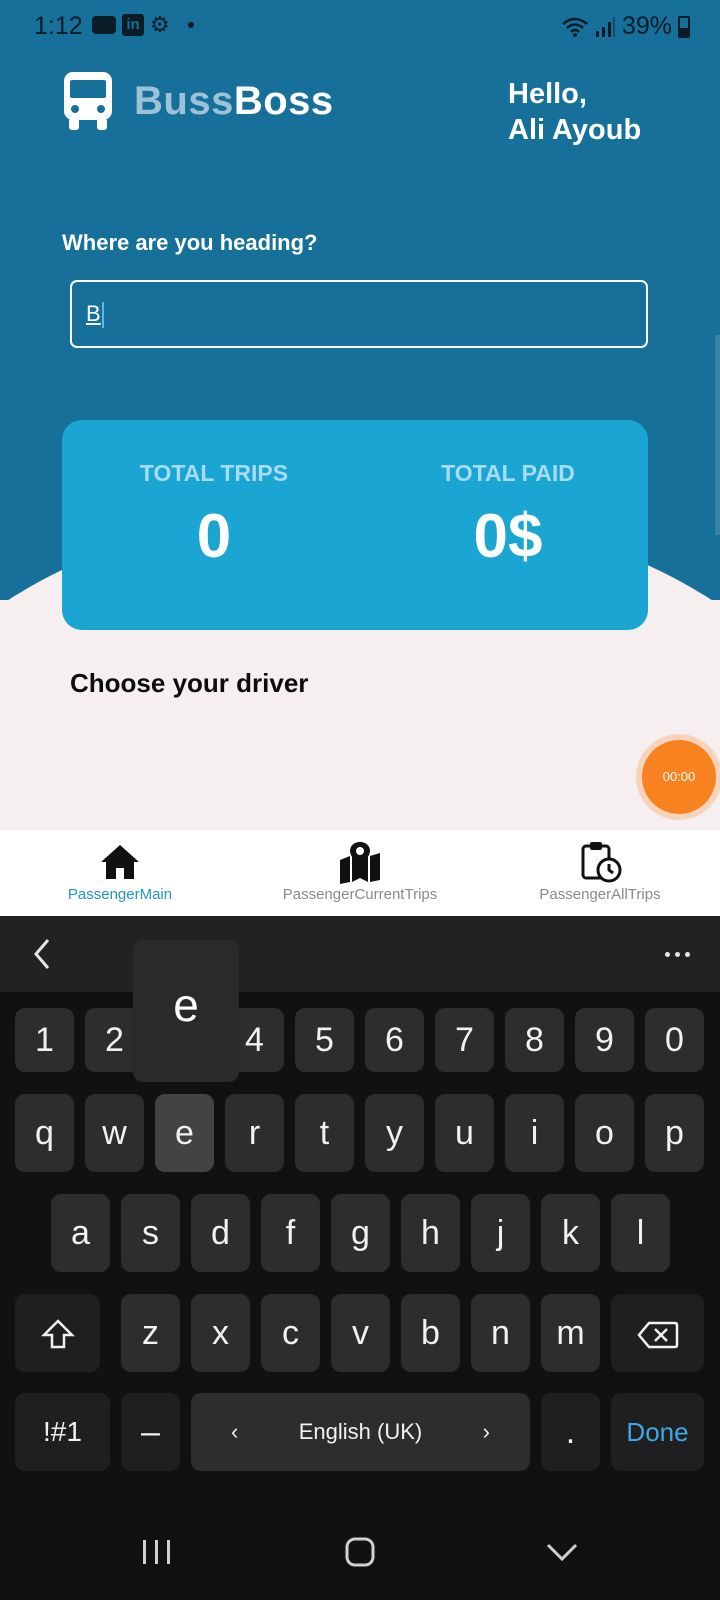 Image resolution: width=720 pixels, height=1600 pixels. What do you see at coordinates (500, 1233) in the screenshot?
I see `key-j: j` at bounding box center [500, 1233].